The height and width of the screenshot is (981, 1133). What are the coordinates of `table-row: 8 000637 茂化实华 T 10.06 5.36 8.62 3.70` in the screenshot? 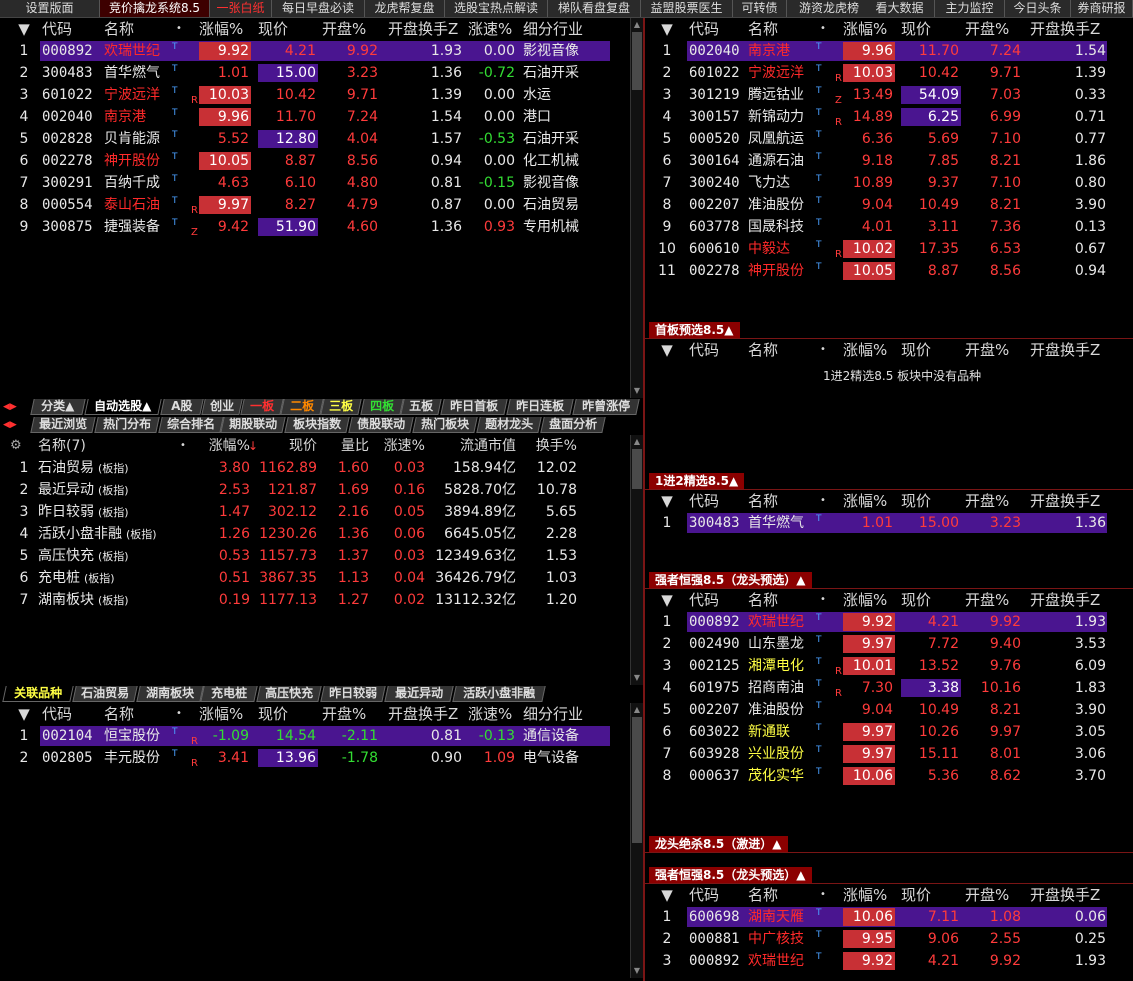 It's located at (889, 776).